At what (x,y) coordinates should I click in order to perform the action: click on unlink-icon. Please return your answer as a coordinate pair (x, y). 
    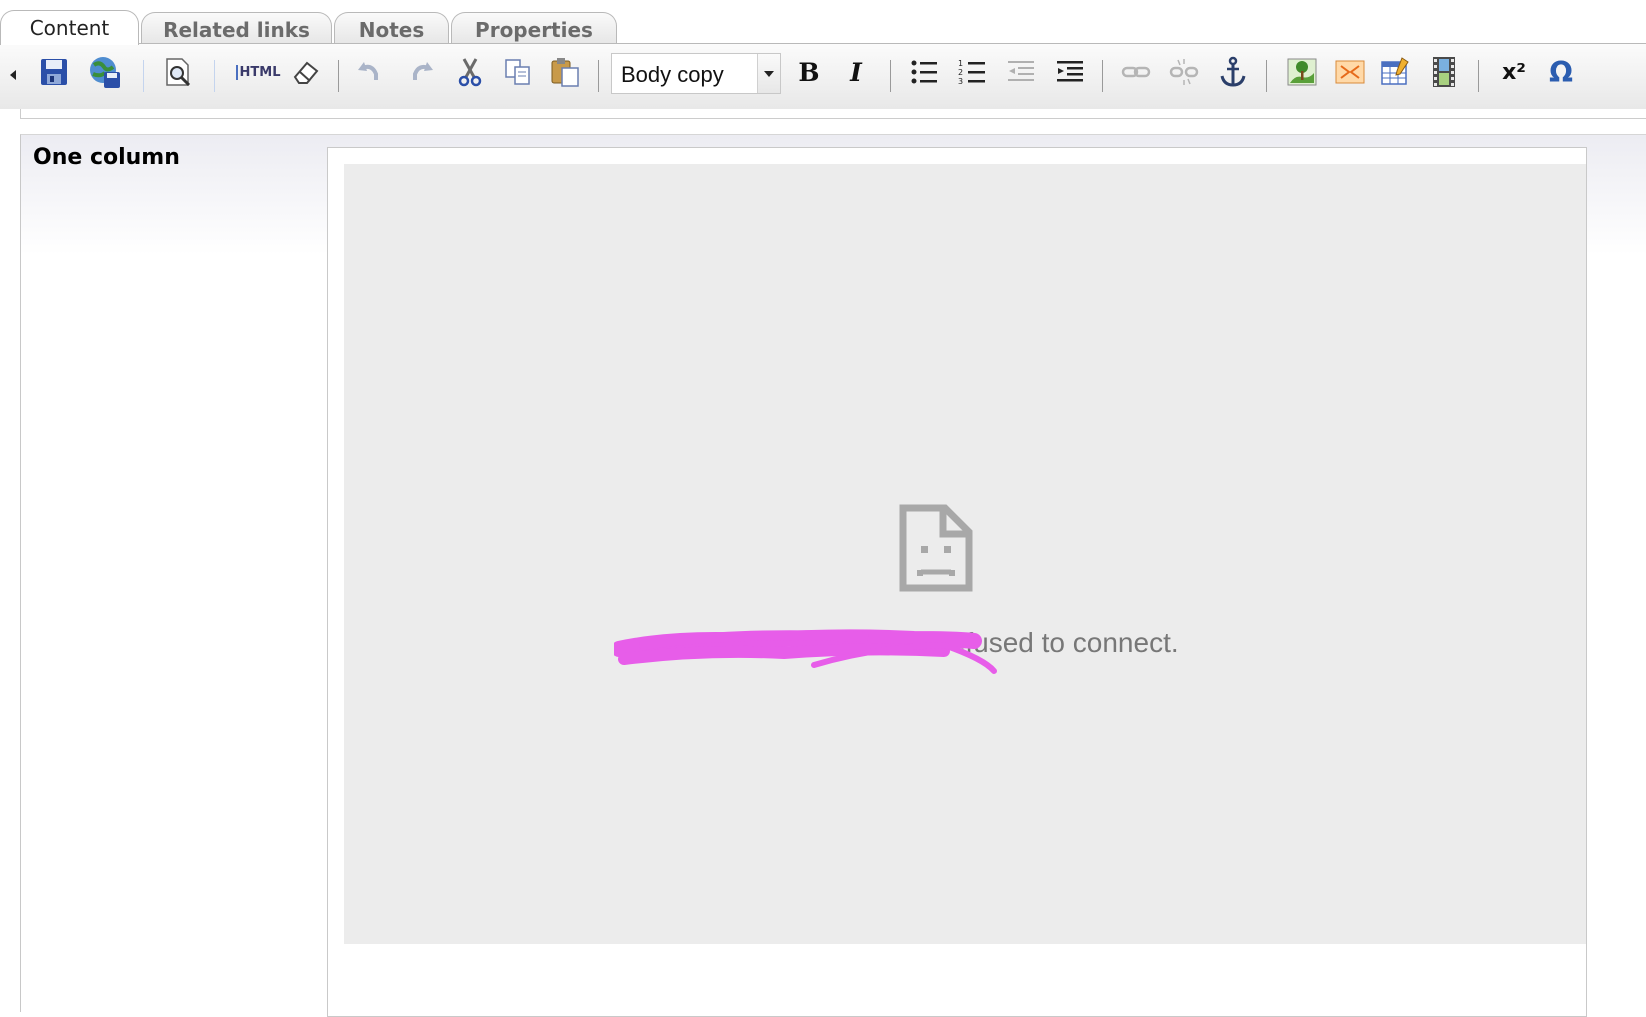
    Looking at the image, I should click on (1184, 72).